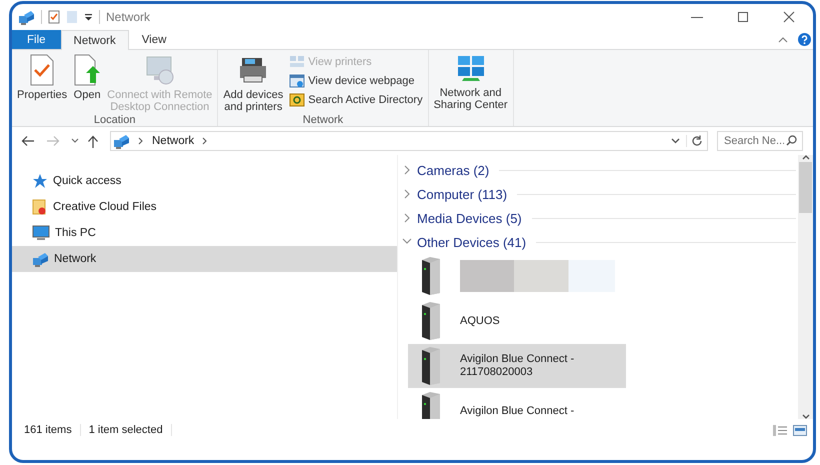 The width and height of the screenshot is (820, 465). I want to click on ribbon-button: View device webpage, so click(356, 81).